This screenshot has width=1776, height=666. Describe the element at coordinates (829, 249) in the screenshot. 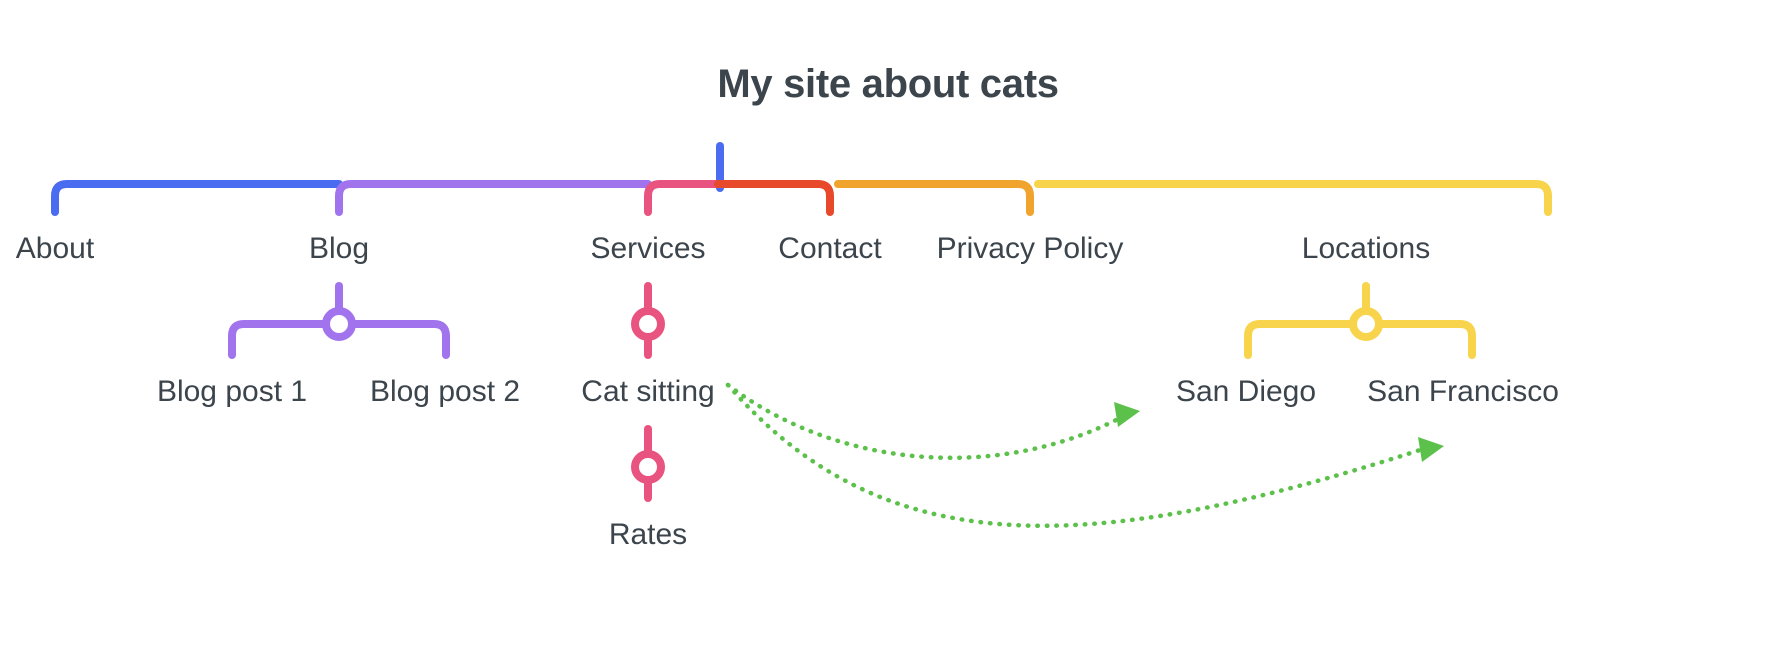

I see `node-label-contact: Contact` at that location.